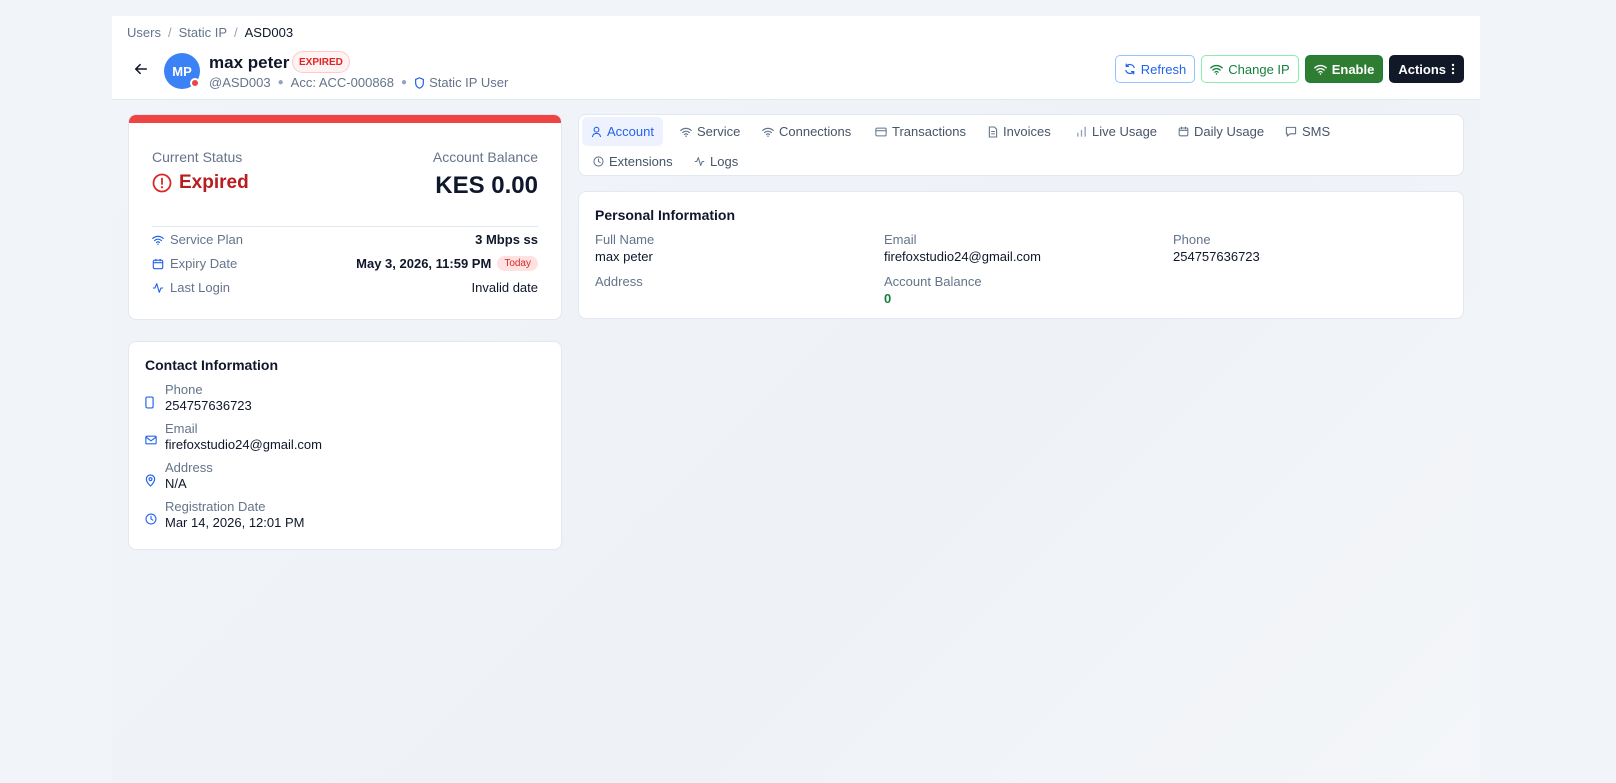  Describe the element at coordinates (203, 32) in the screenshot. I see `breadcrumb-static-ip: Static IP` at that location.